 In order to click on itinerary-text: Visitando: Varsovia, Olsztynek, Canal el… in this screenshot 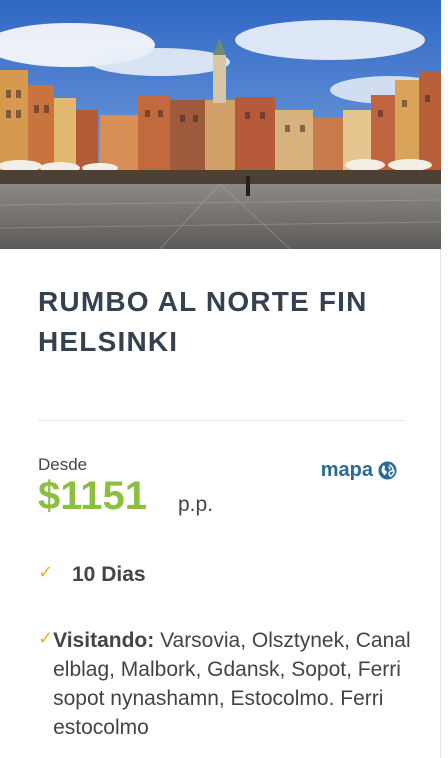, I will do `click(235, 684)`.